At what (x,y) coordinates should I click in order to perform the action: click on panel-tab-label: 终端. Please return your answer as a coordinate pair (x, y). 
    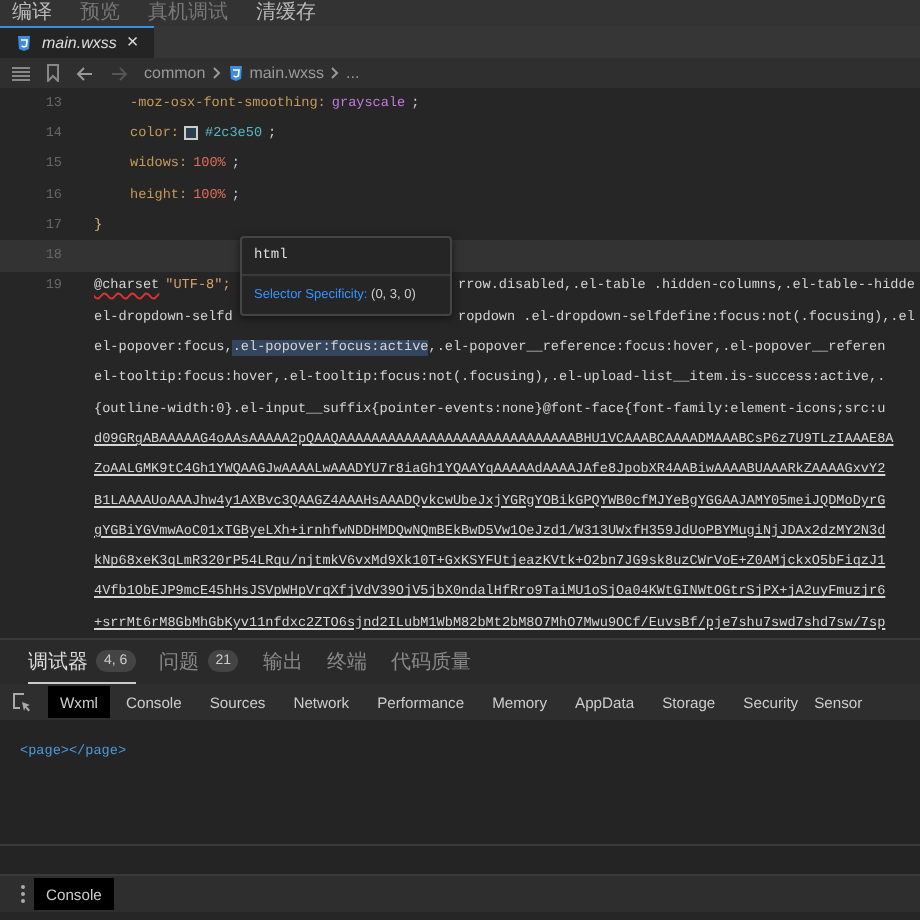
    Looking at the image, I should click on (346, 662).